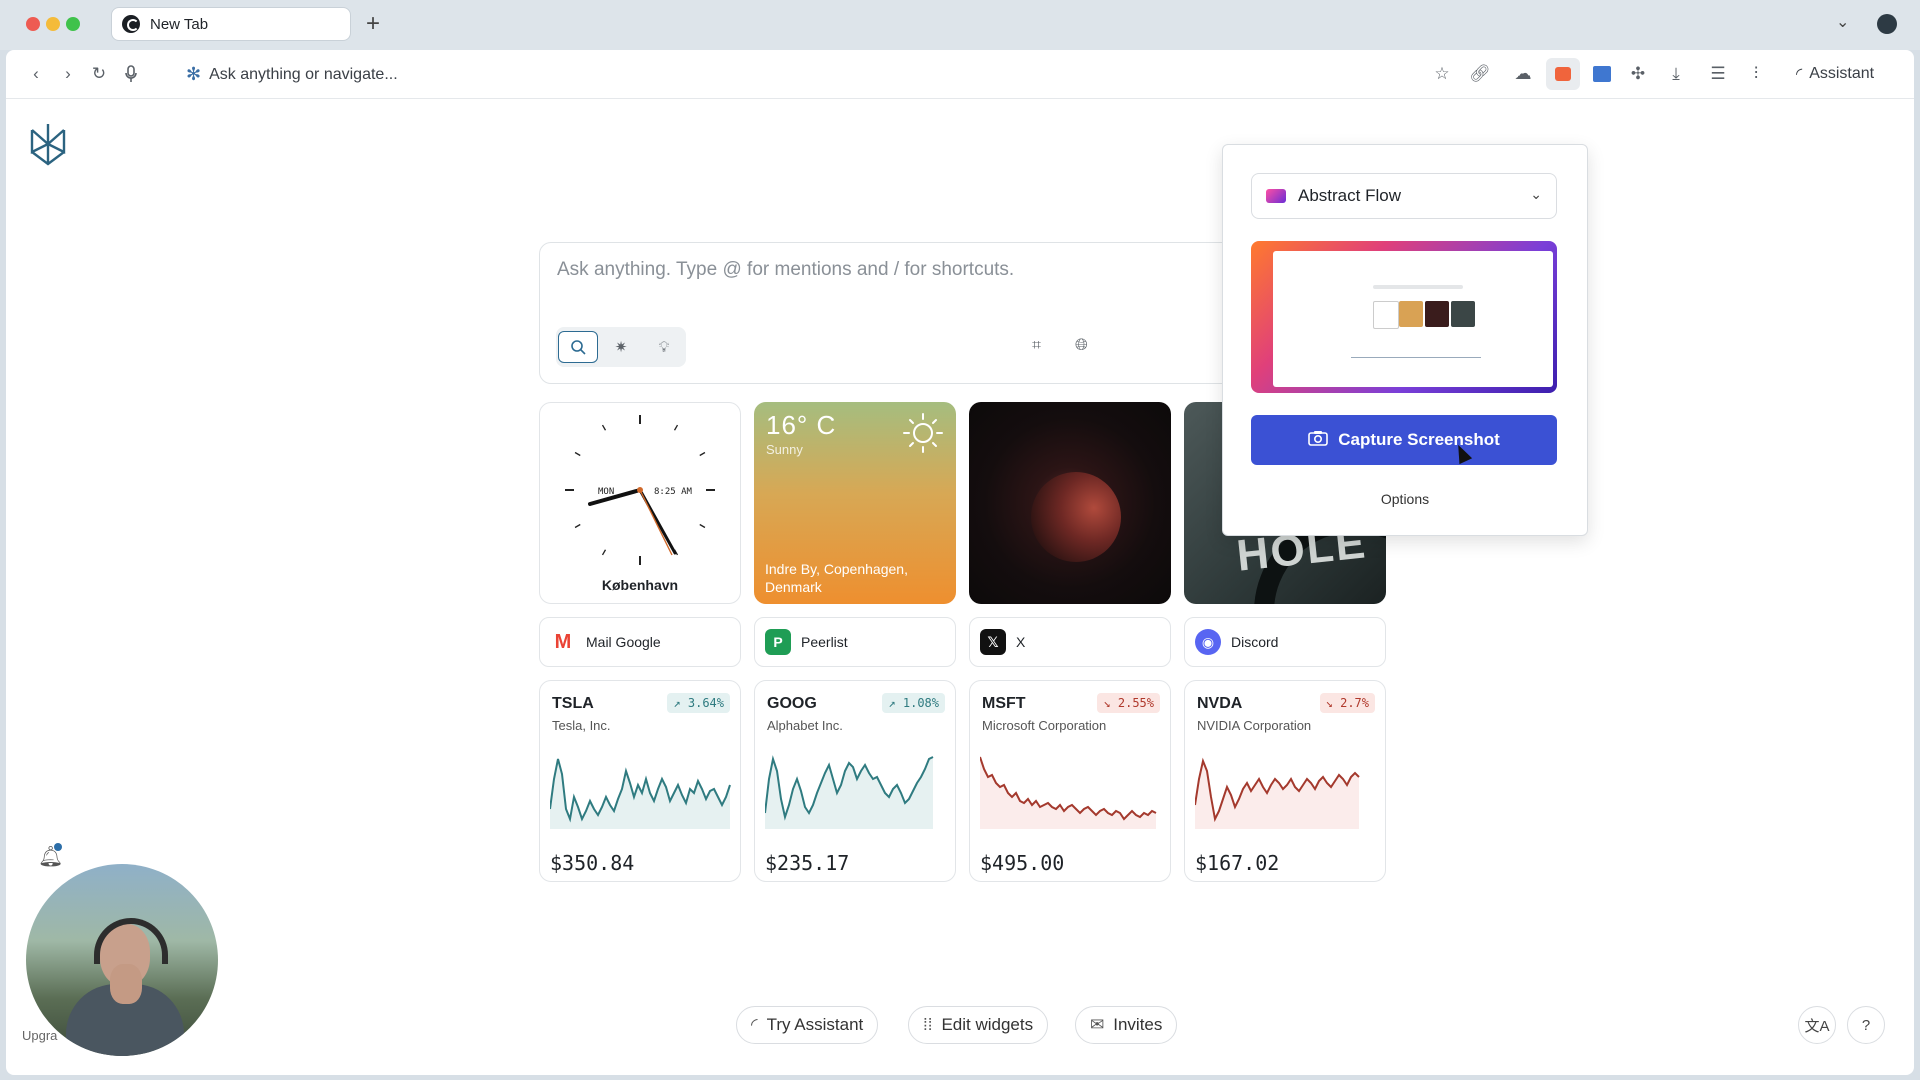 The height and width of the screenshot is (1080, 1920). I want to click on profile-avatar, so click(1887, 24).